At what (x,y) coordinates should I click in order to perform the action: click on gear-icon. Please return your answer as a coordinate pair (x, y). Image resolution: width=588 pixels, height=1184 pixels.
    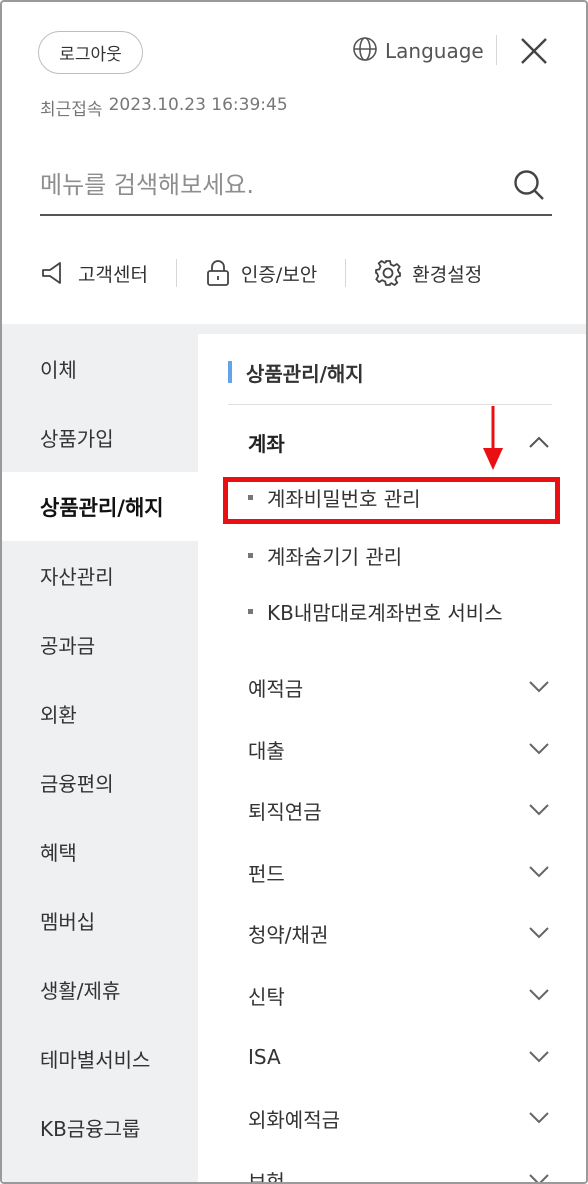
    Looking at the image, I should click on (388, 273).